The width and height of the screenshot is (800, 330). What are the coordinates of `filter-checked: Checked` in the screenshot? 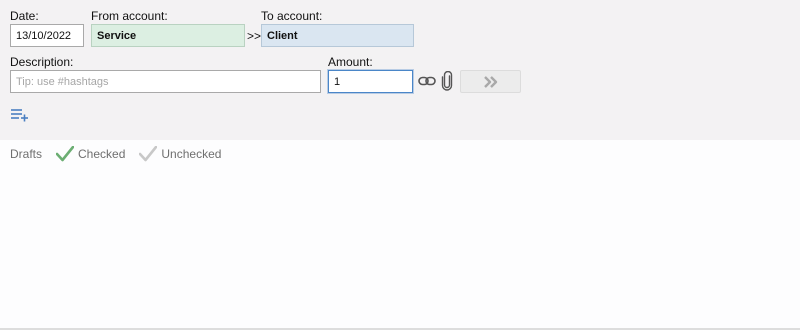 It's located at (90, 154).